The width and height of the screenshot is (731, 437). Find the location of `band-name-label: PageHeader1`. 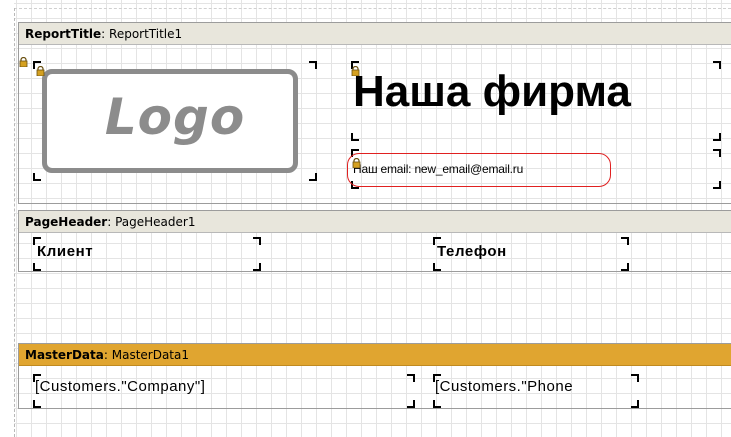

band-name-label: PageHeader1 is located at coordinates (155, 222).